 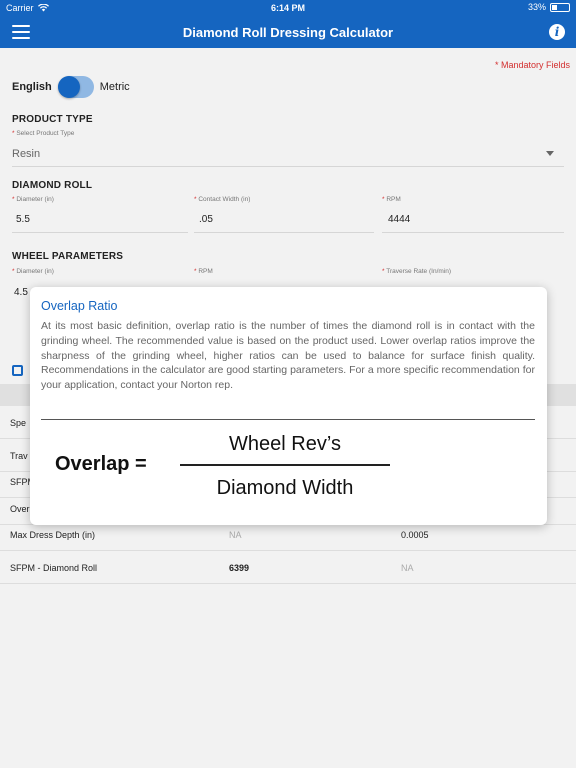 I want to click on status-time: 6:14 PM, so click(x=287, y=8).